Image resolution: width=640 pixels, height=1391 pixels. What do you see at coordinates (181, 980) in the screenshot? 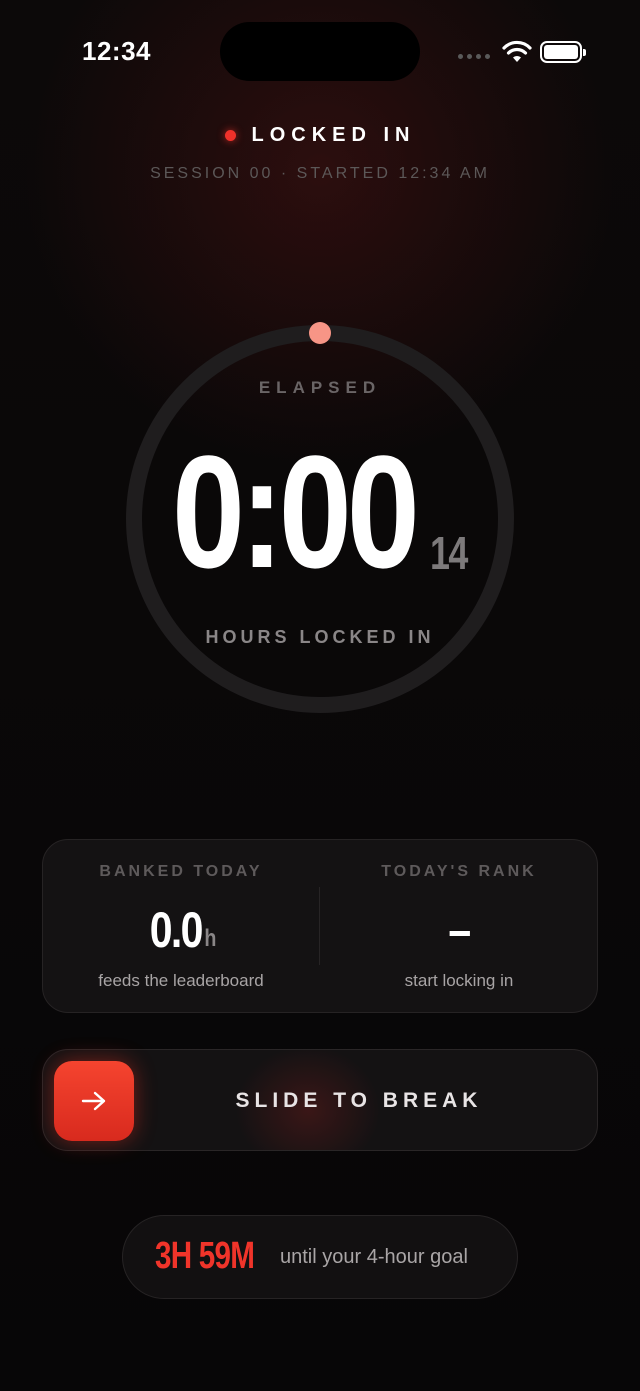
I see `banked-today-caption: feeds the leaderboard` at bounding box center [181, 980].